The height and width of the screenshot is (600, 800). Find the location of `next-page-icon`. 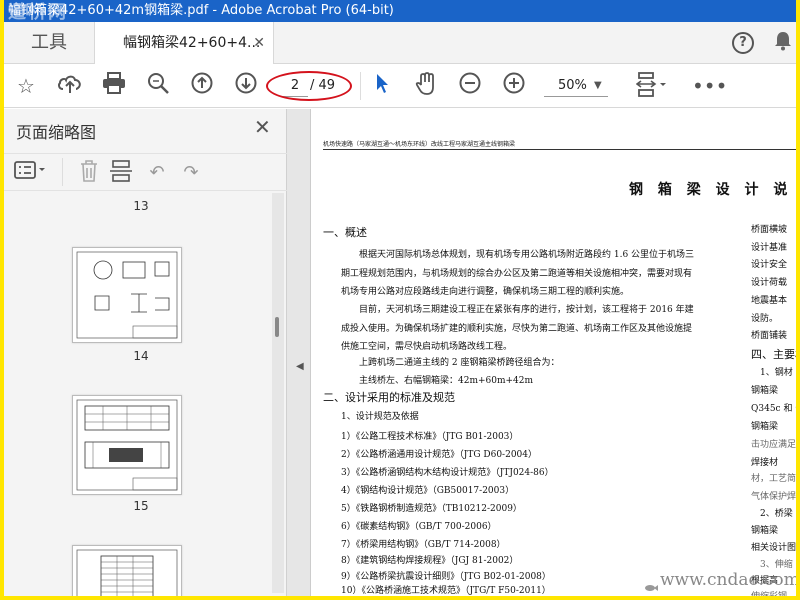

next-page-icon is located at coordinates (246, 86).